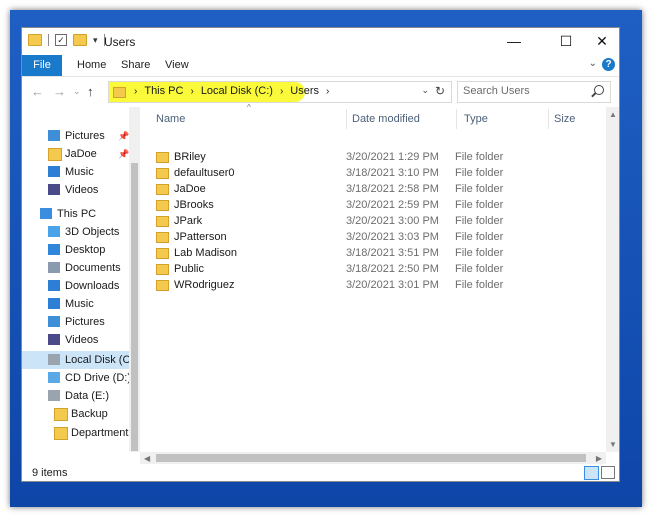 This screenshot has height=517, width=656. I want to click on nav-item: 3D Objects, so click(76, 232).